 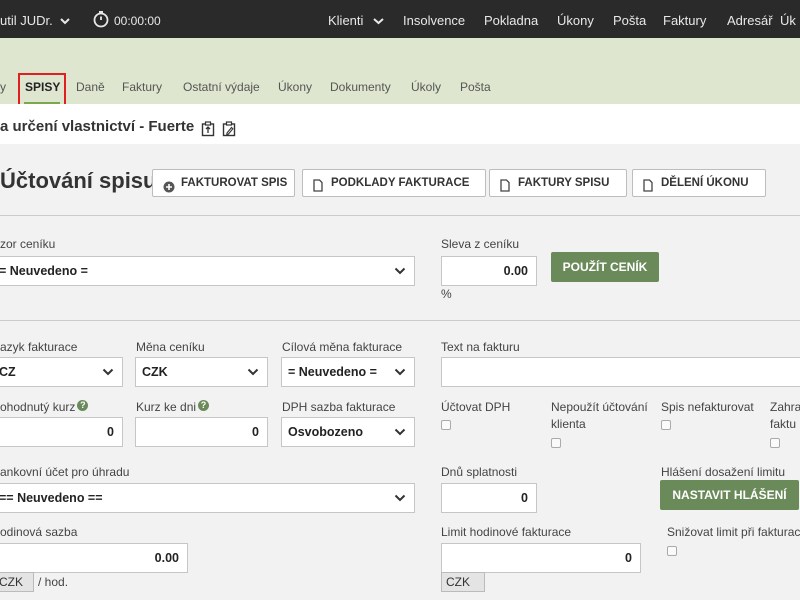 I want to click on fakturovat-spis-button: FAKTUROVAT SPIS, so click(x=223, y=183).